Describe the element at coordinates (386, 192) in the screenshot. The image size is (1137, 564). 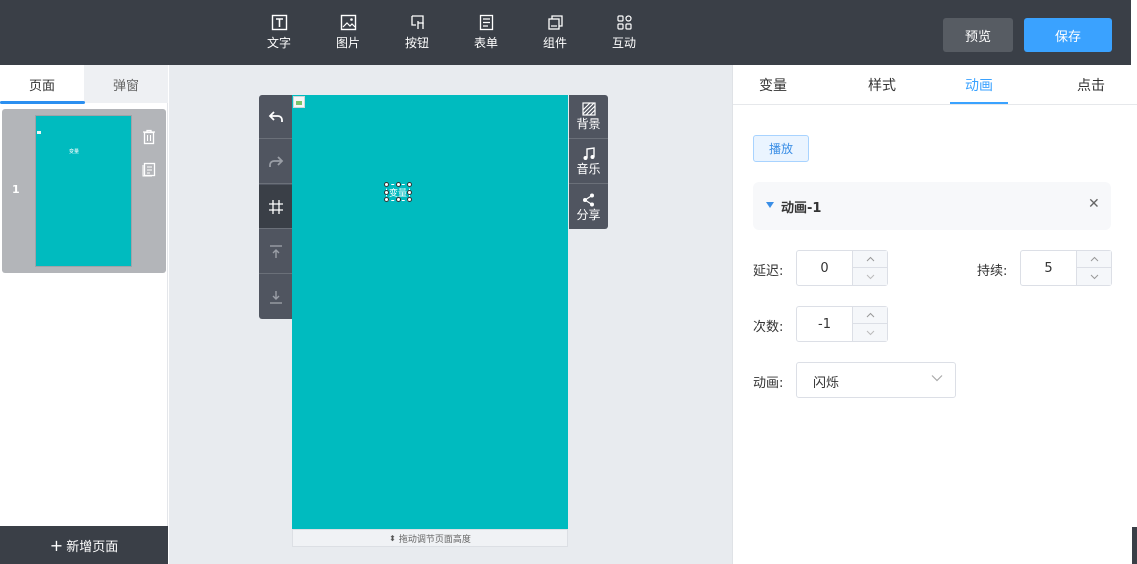
I see `resize-handle-left` at that location.